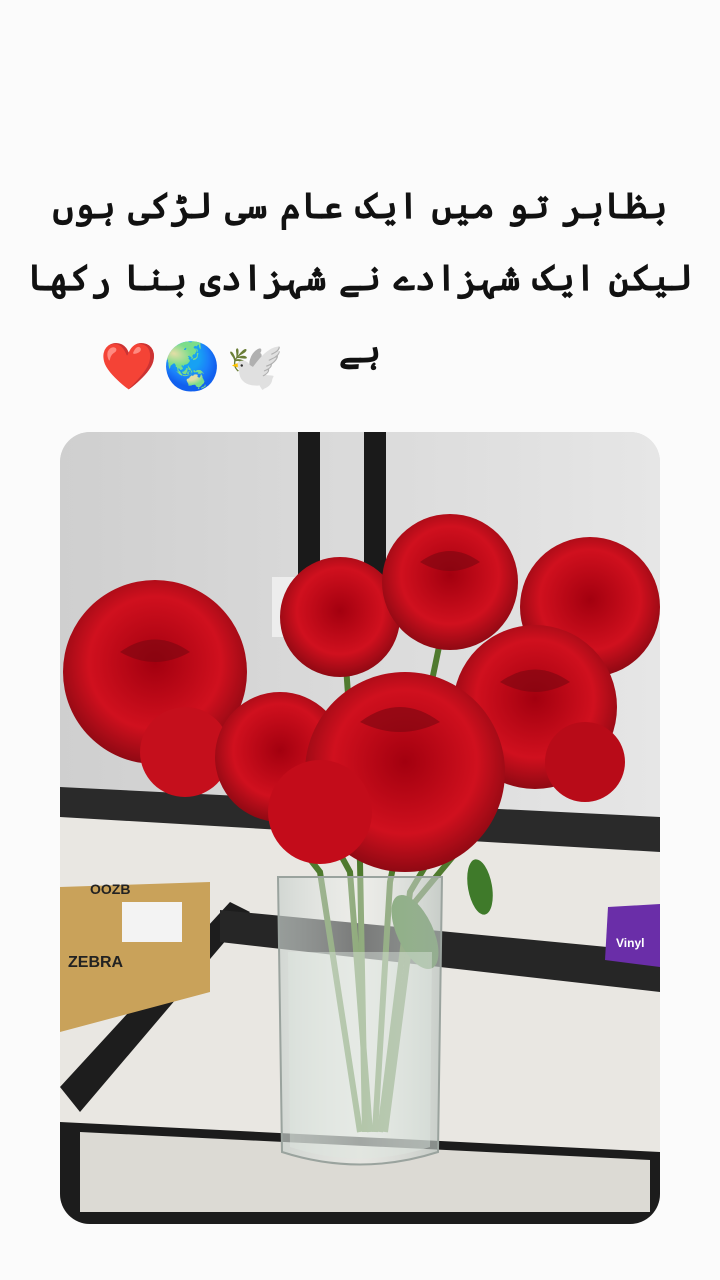  Describe the element at coordinates (152, 922) in the screenshot. I see `shipping-label` at that location.